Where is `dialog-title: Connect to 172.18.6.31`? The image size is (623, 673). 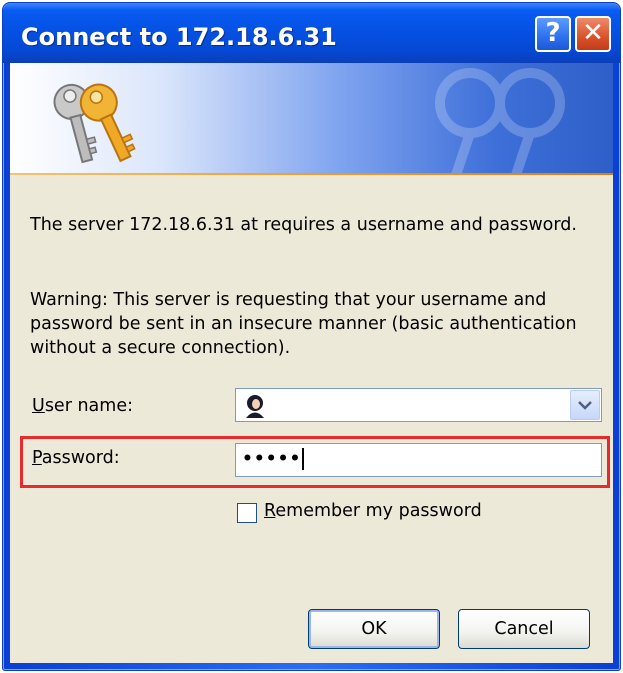
dialog-title: Connect to 172.18.6.31 is located at coordinates (179, 37).